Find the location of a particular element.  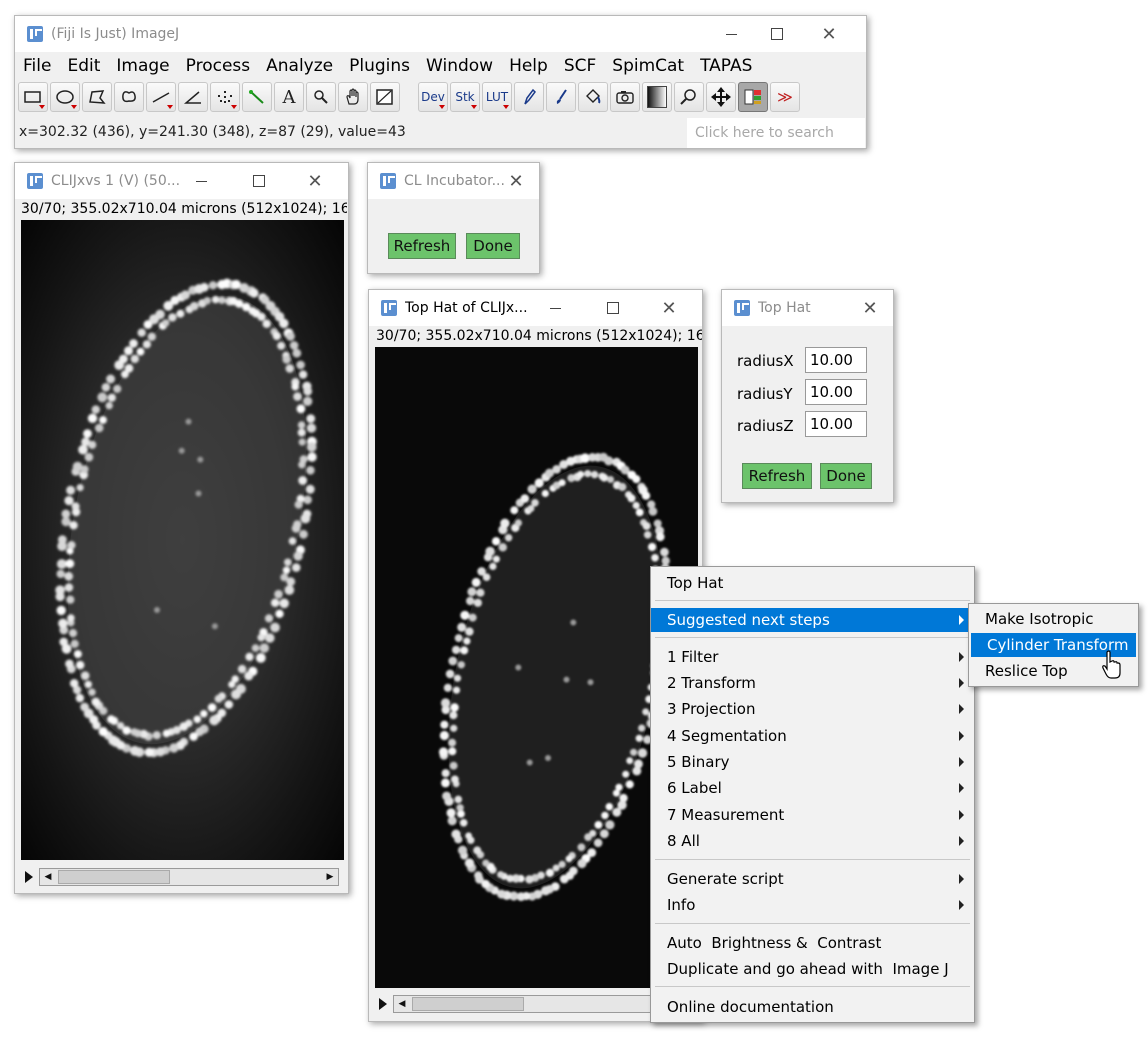

search-input: Click here to search is located at coordinates (776, 133).